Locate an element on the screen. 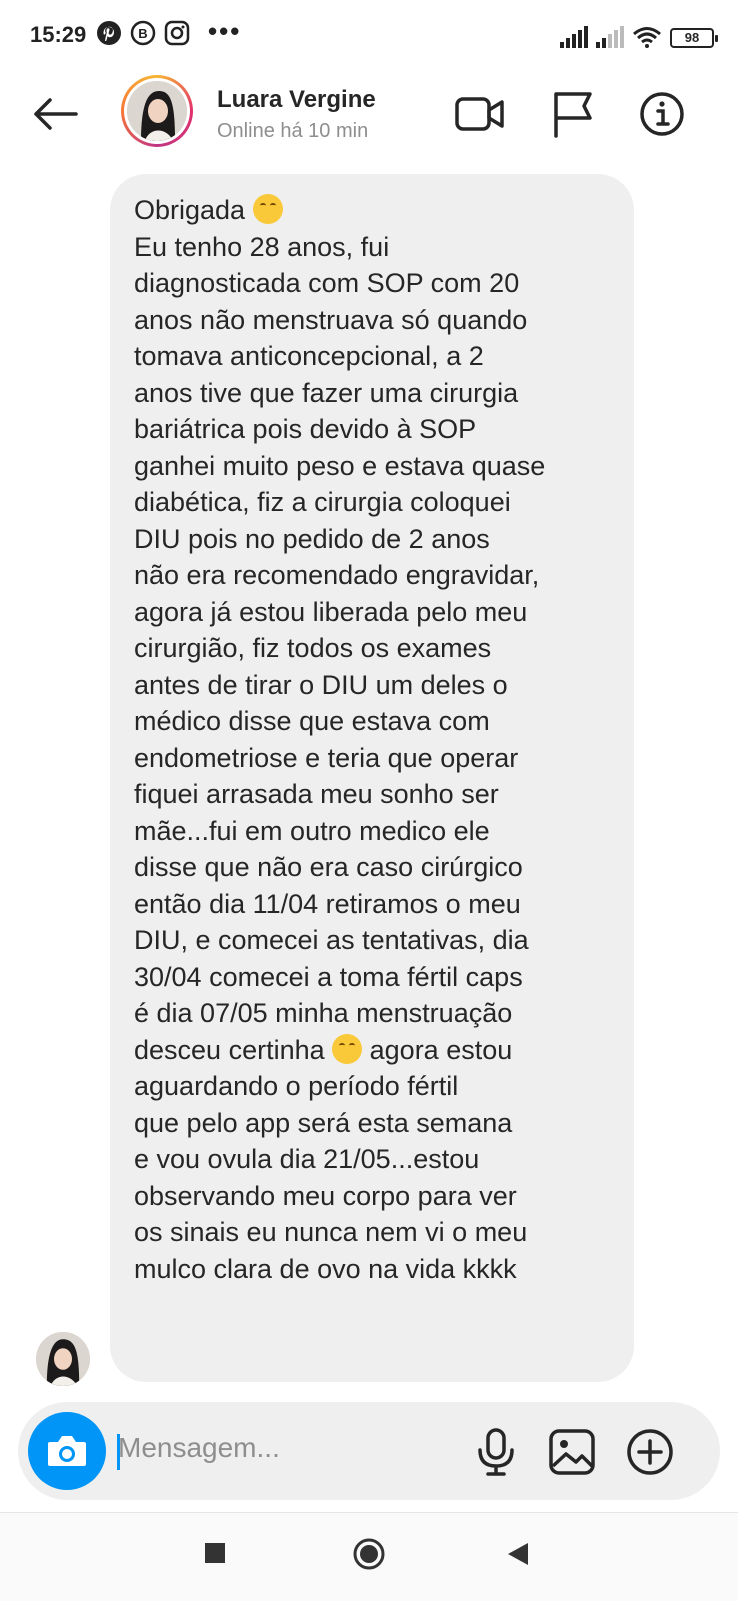  plus-circle-icon is located at coordinates (650, 1452).